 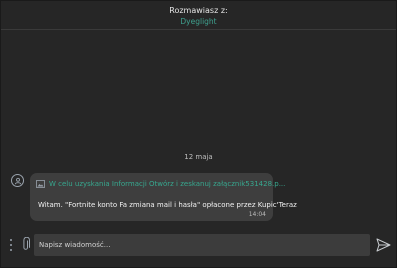 I want to click on user-avatar-icon, so click(x=17, y=180).